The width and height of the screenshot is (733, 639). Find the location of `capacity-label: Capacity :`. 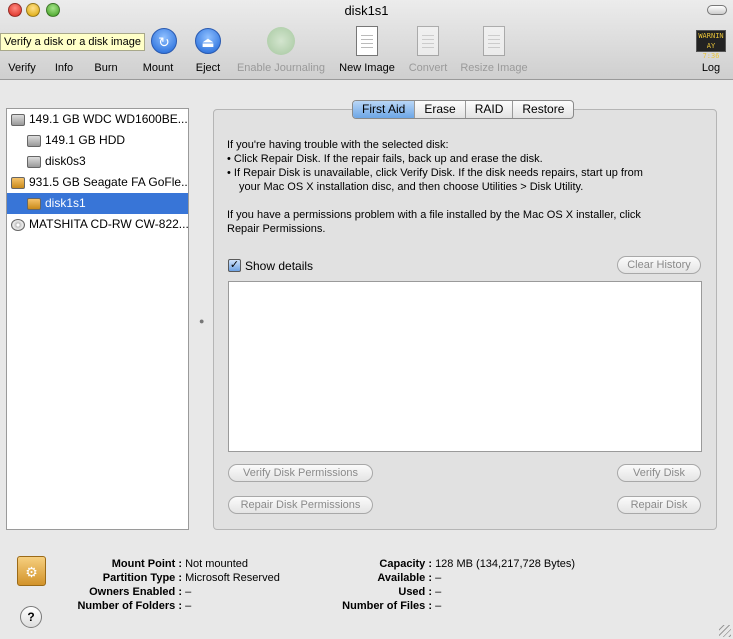

capacity-label: Capacity : is located at coordinates (405, 564).